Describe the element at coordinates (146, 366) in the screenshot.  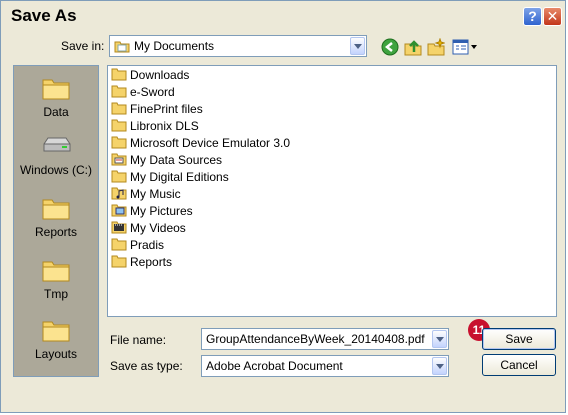
I see `save-as-type-label: Save as type:` at that location.